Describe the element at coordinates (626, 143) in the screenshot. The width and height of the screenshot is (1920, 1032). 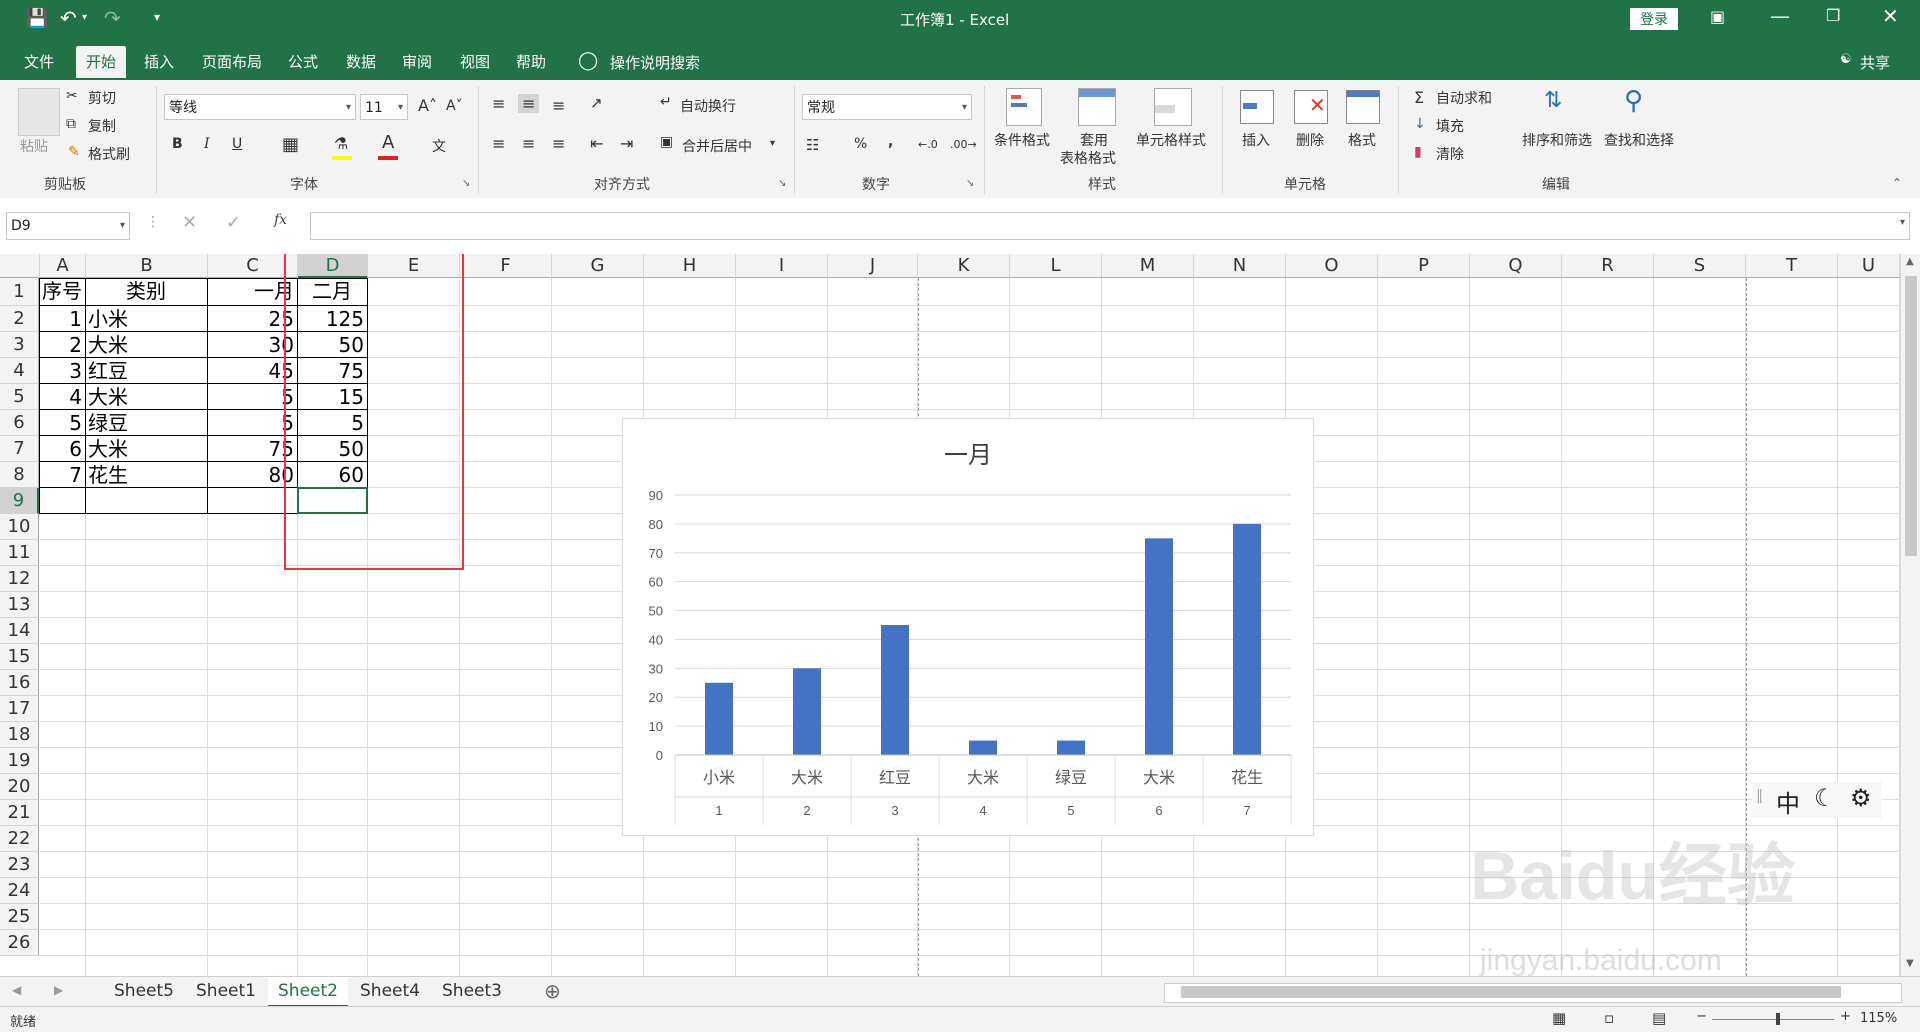
I see `increase-indent-icon: ⇥` at that location.